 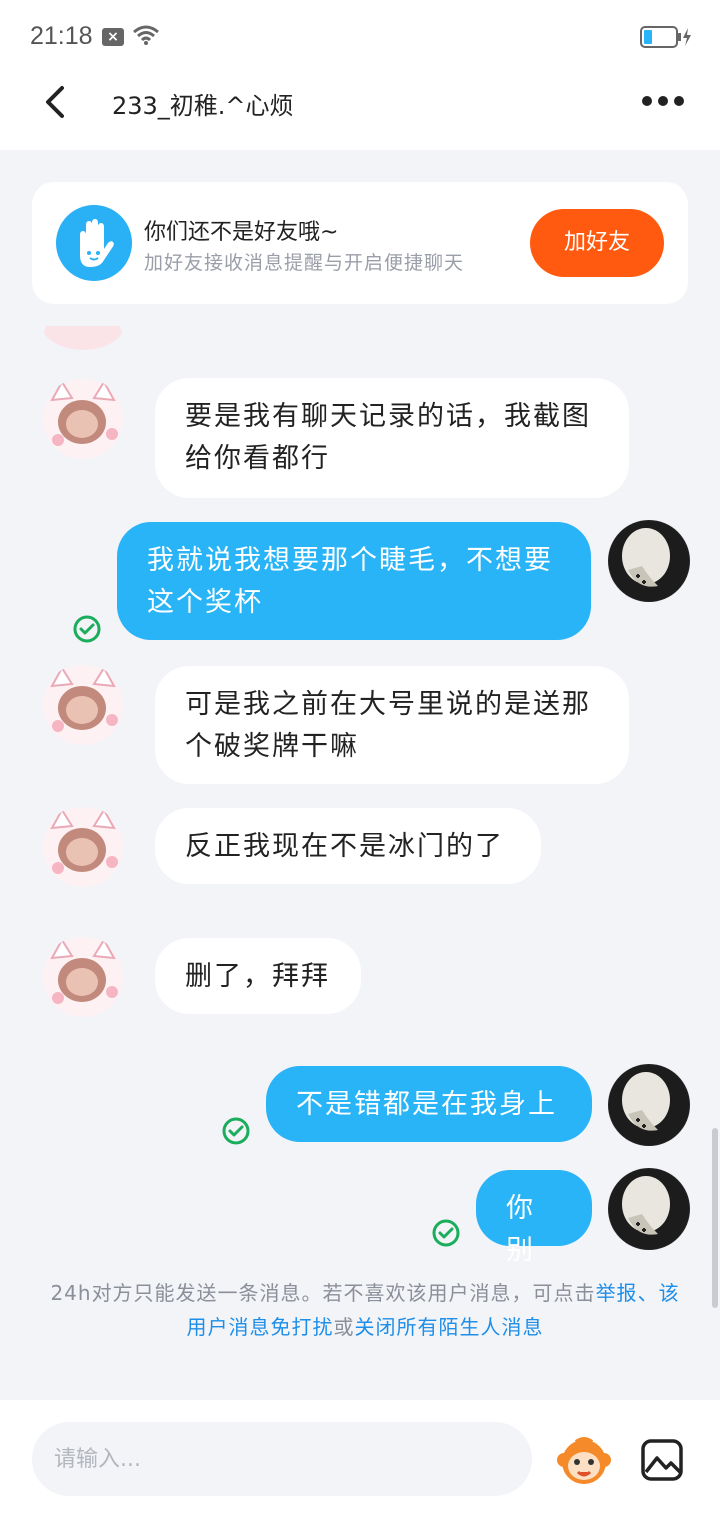 What do you see at coordinates (203, 106) in the screenshot?
I see `chat-title: 233_初稚.^心烦` at bounding box center [203, 106].